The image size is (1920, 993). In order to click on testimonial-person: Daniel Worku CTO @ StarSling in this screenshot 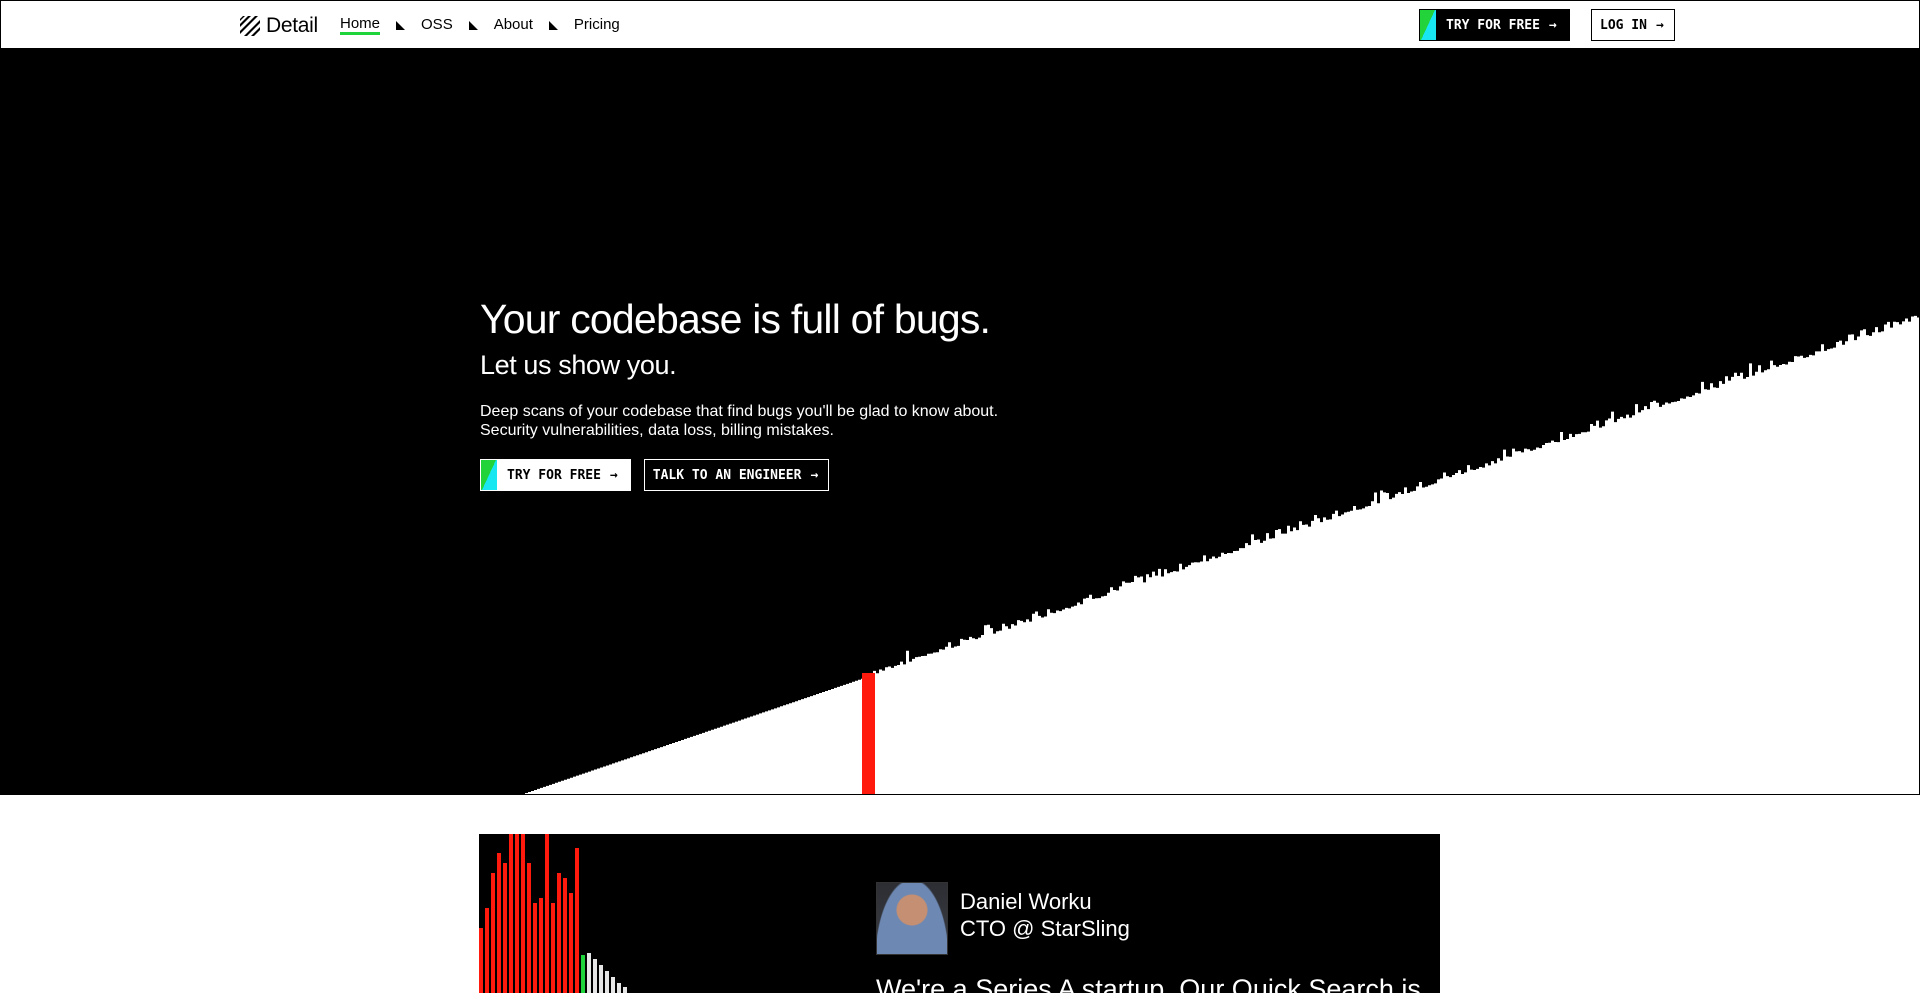, I will do `click(1045, 915)`.